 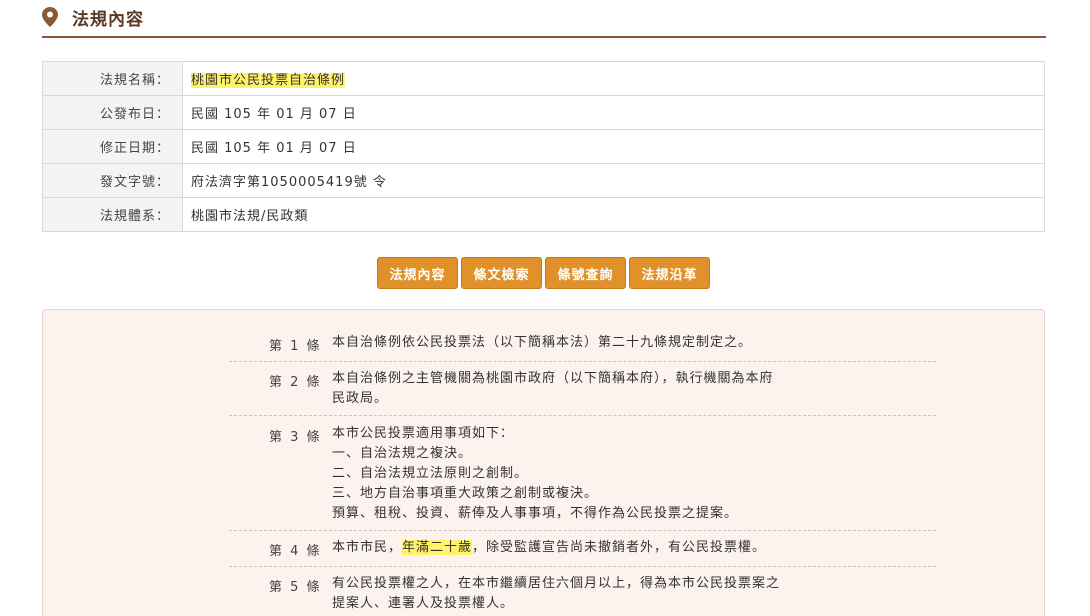 I want to click on article-line: 二、自治法規立法原則之創制。, so click(x=430, y=473).